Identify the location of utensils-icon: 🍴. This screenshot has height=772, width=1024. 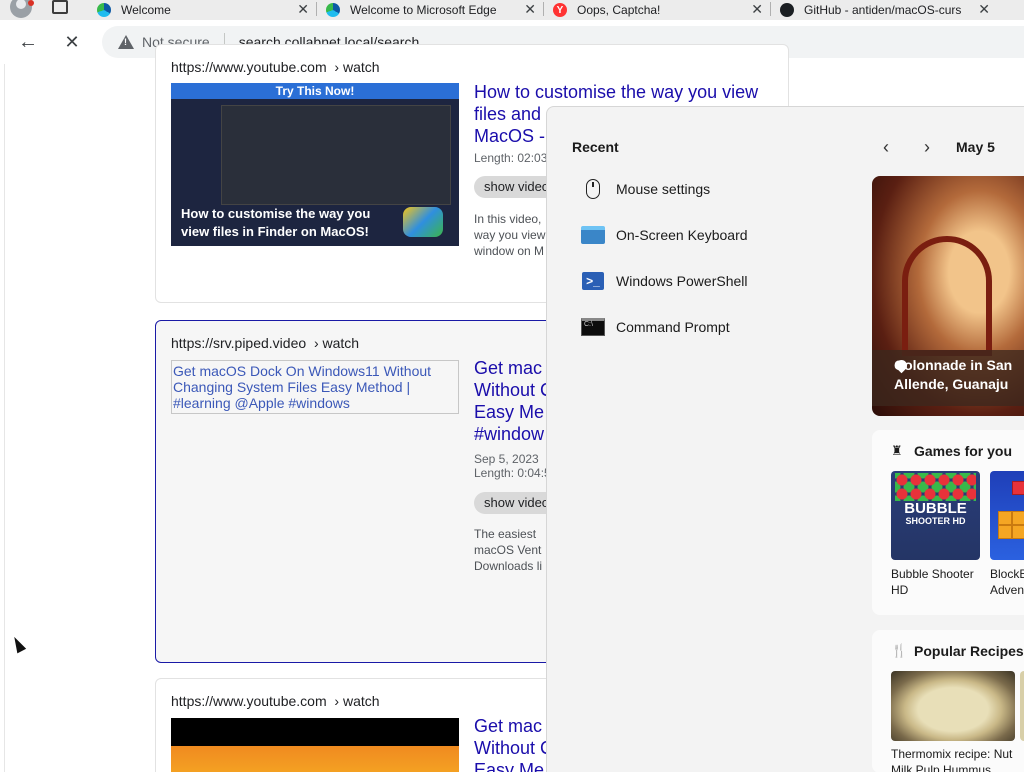
(899, 650).